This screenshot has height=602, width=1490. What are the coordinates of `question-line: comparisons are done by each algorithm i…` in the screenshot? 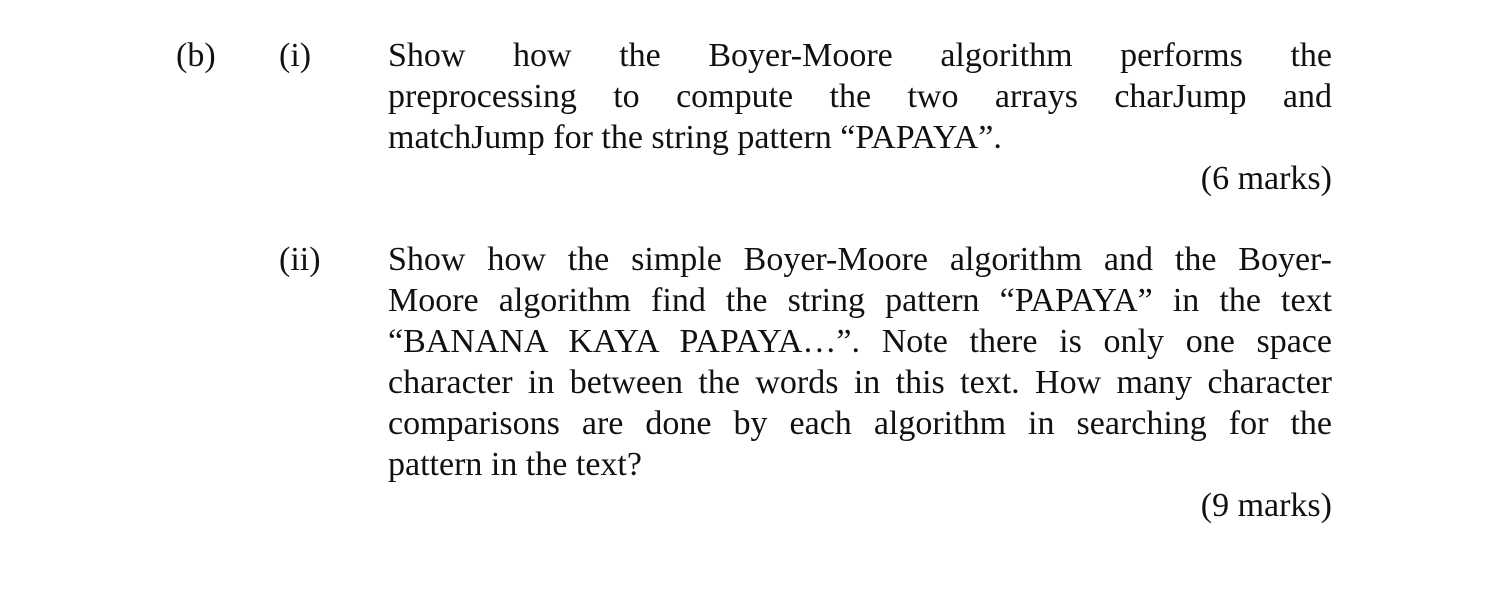 It's located at (860, 423).